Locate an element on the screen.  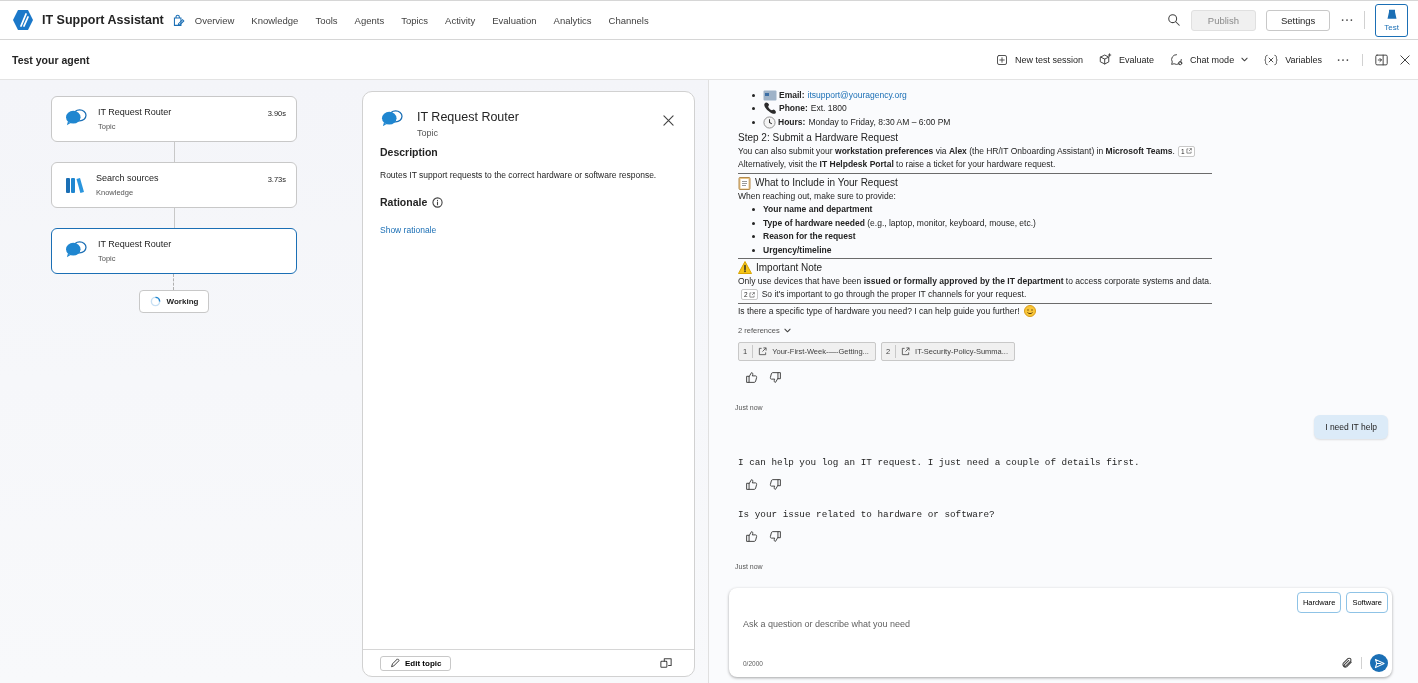
edit-icon is located at coordinates (178, 20).